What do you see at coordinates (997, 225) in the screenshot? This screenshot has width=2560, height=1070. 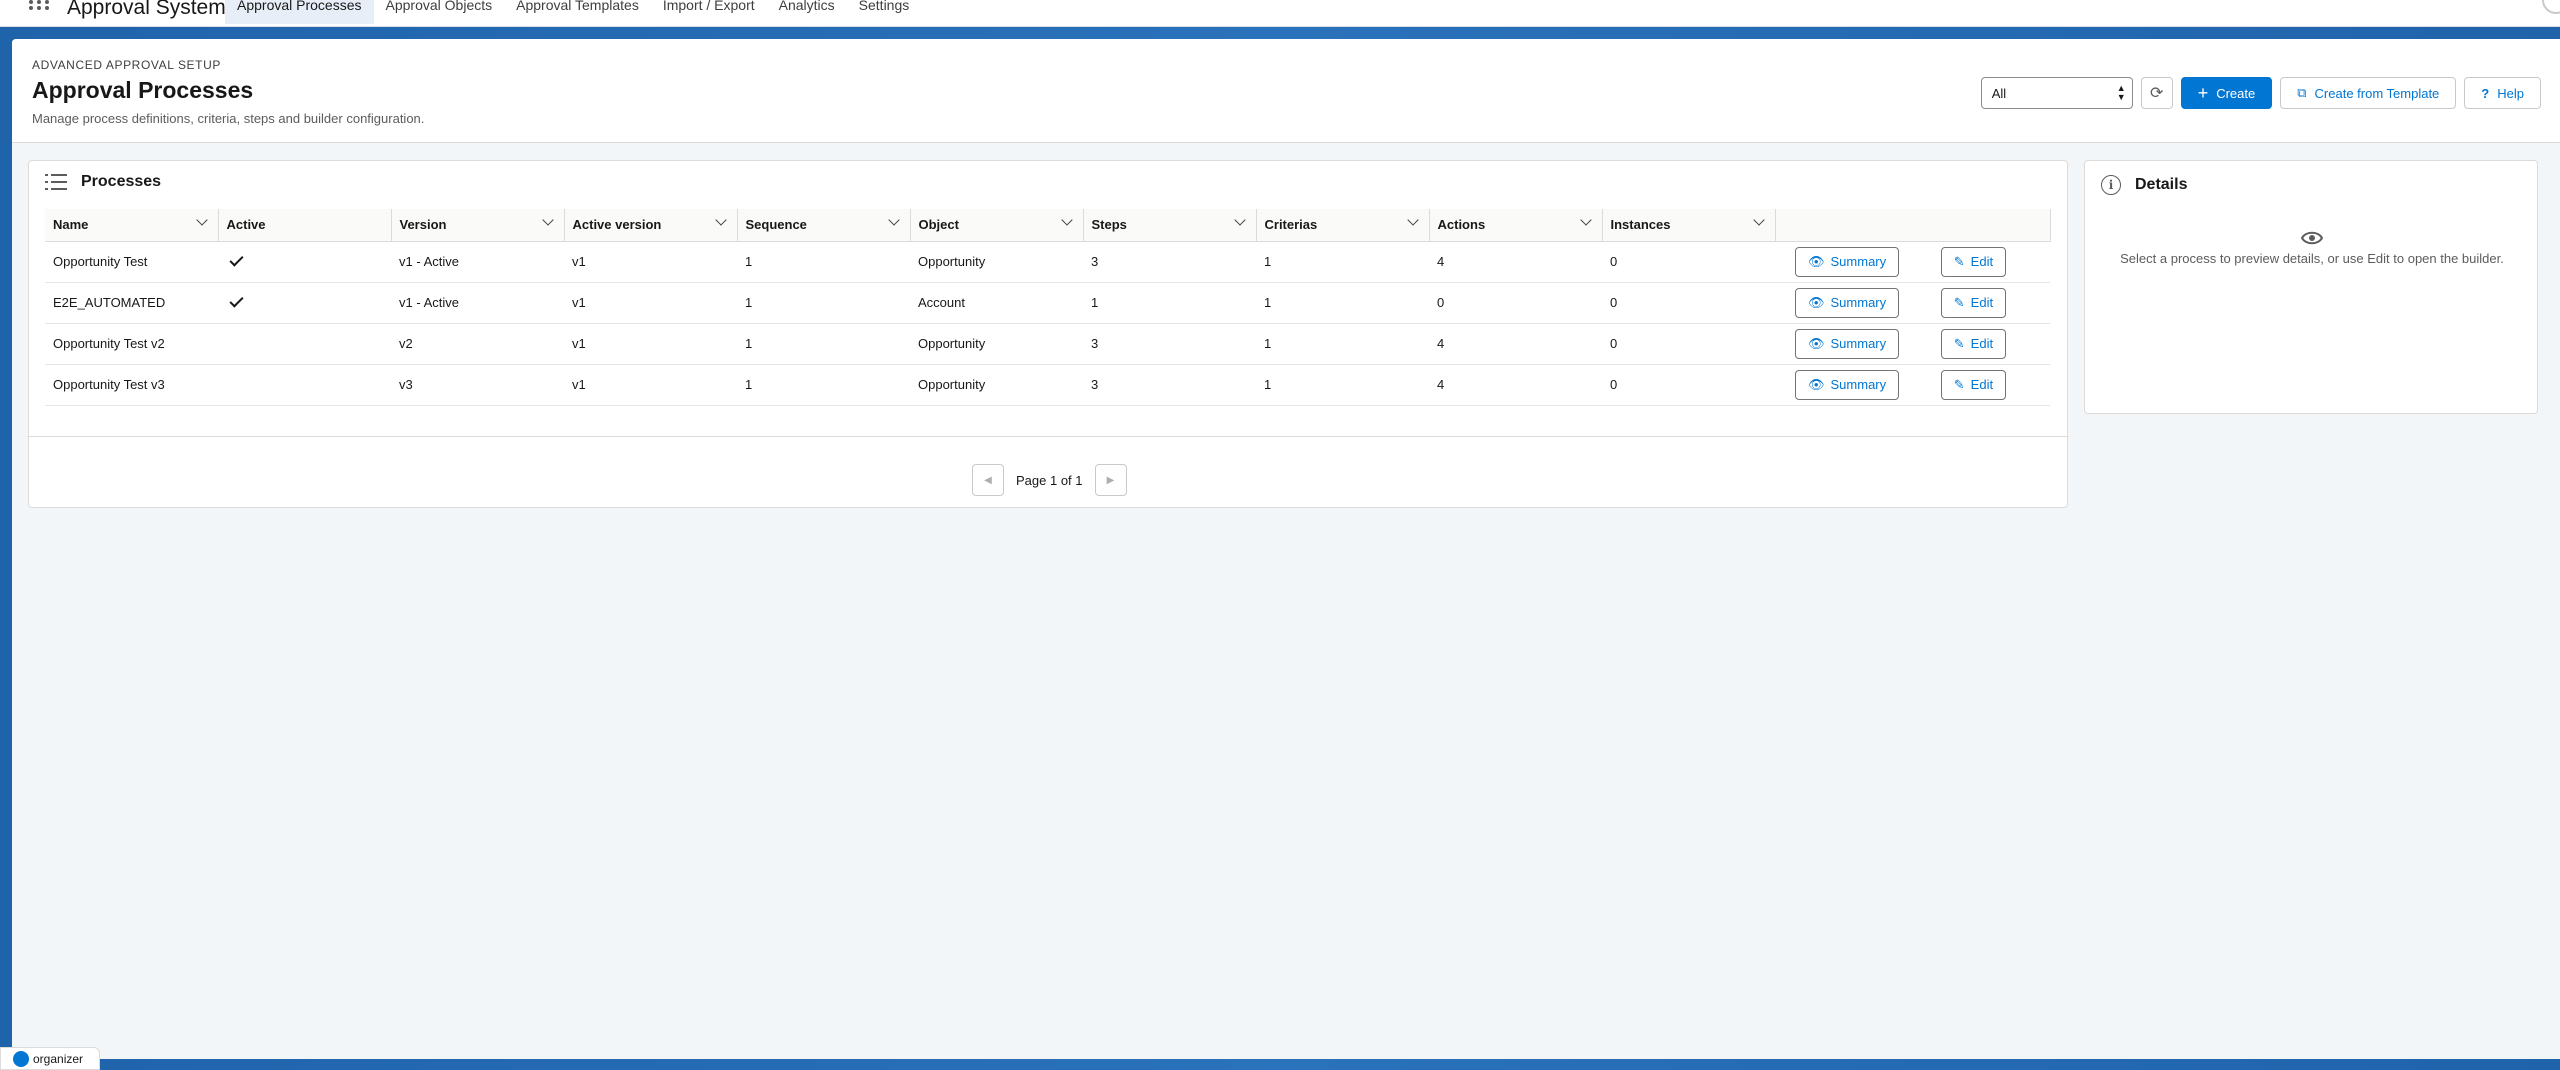 I see `column-header-object: Object` at bounding box center [997, 225].